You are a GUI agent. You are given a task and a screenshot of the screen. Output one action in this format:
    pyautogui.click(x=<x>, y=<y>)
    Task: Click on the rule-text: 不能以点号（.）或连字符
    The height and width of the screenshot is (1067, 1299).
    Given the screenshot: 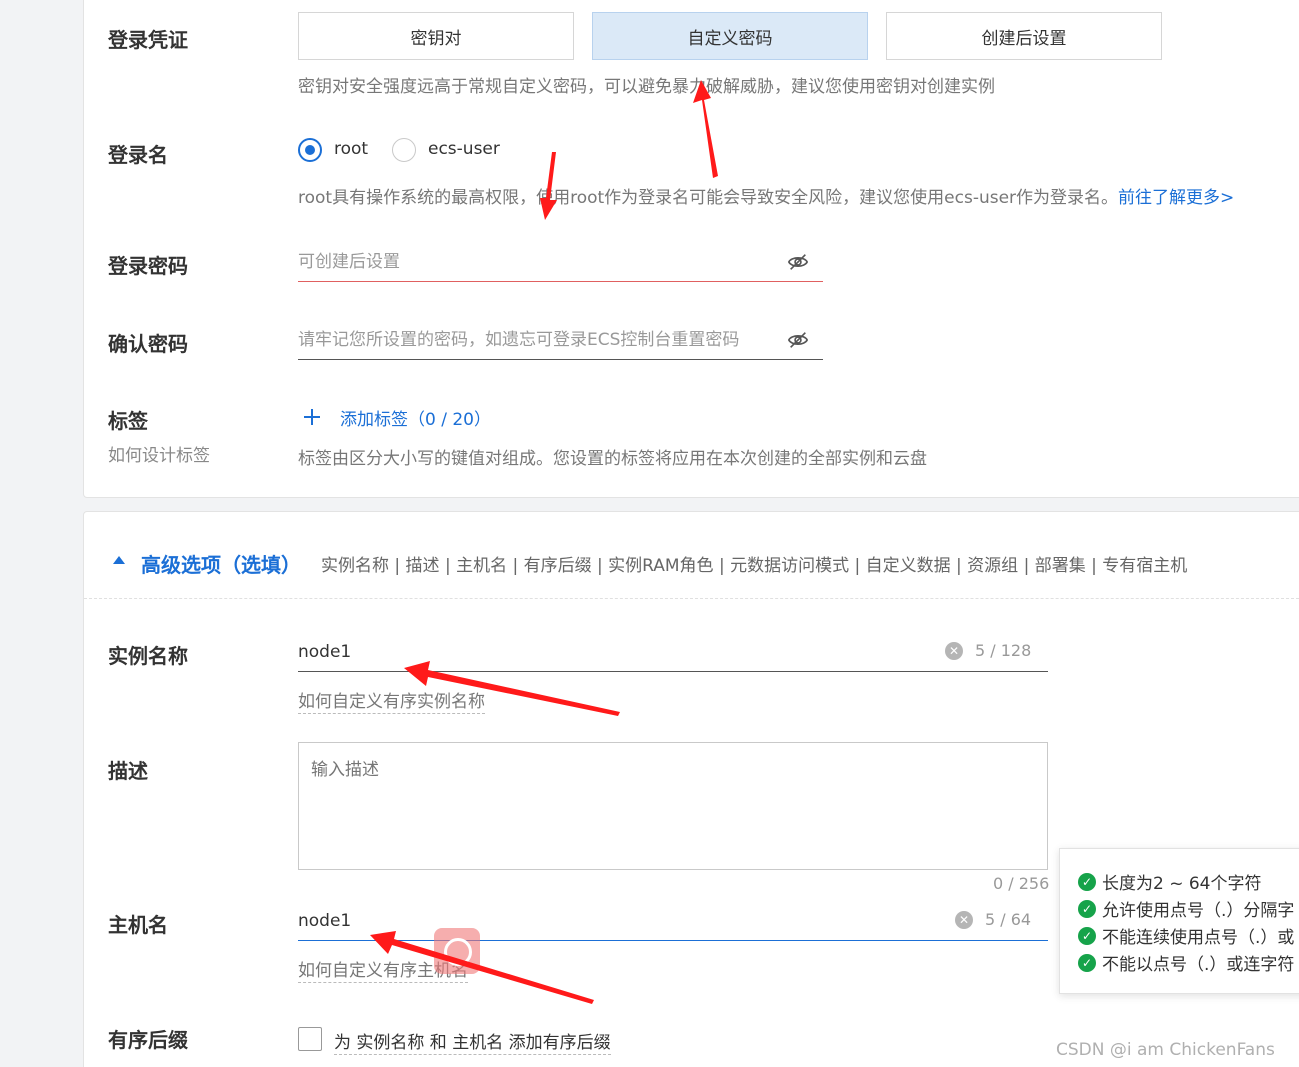 What is the action you would take?
    pyautogui.click(x=1198, y=965)
    